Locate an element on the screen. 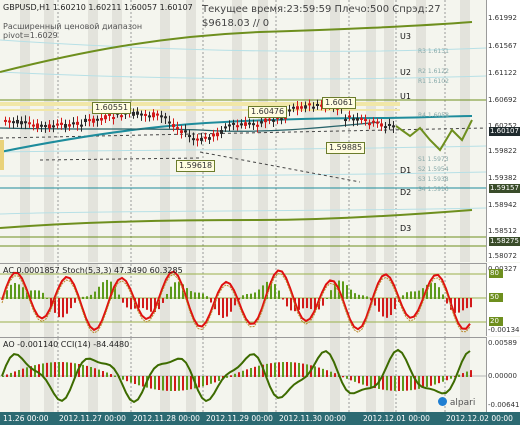  faint-level-s4: S4 1.5916 is located at coordinates (433, 189).